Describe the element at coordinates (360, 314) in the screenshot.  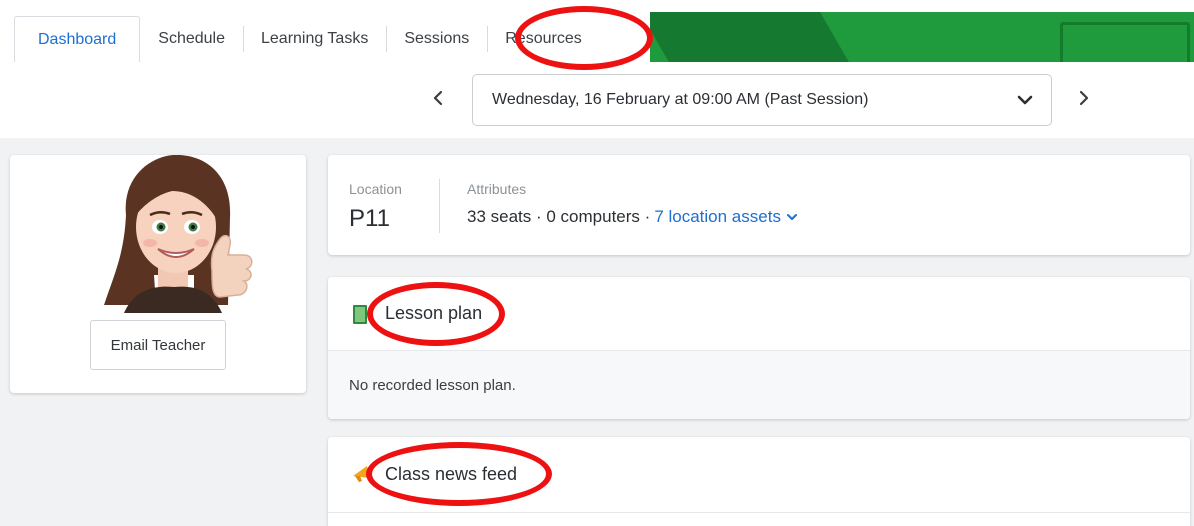
I see `lesson-plan-icon` at that location.